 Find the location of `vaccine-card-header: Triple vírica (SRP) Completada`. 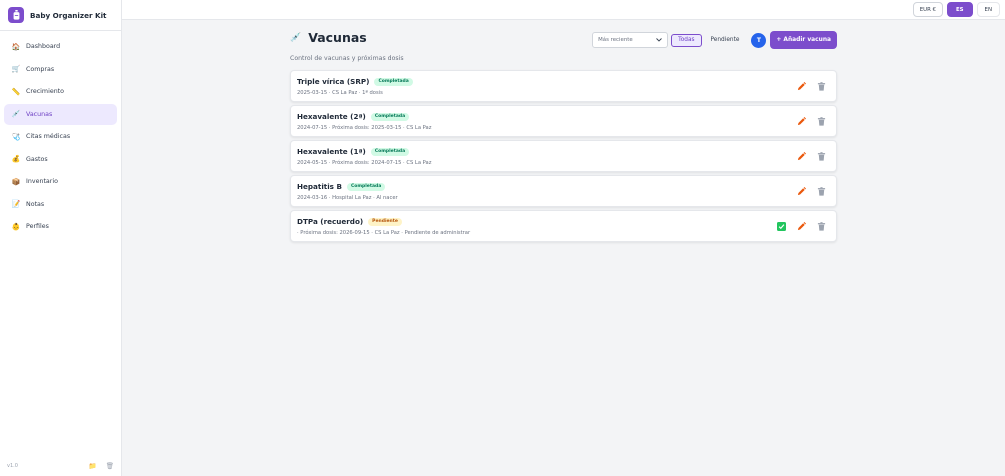

vaccine-card-header: Triple vírica (SRP) Completada is located at coordinates (355, 81).